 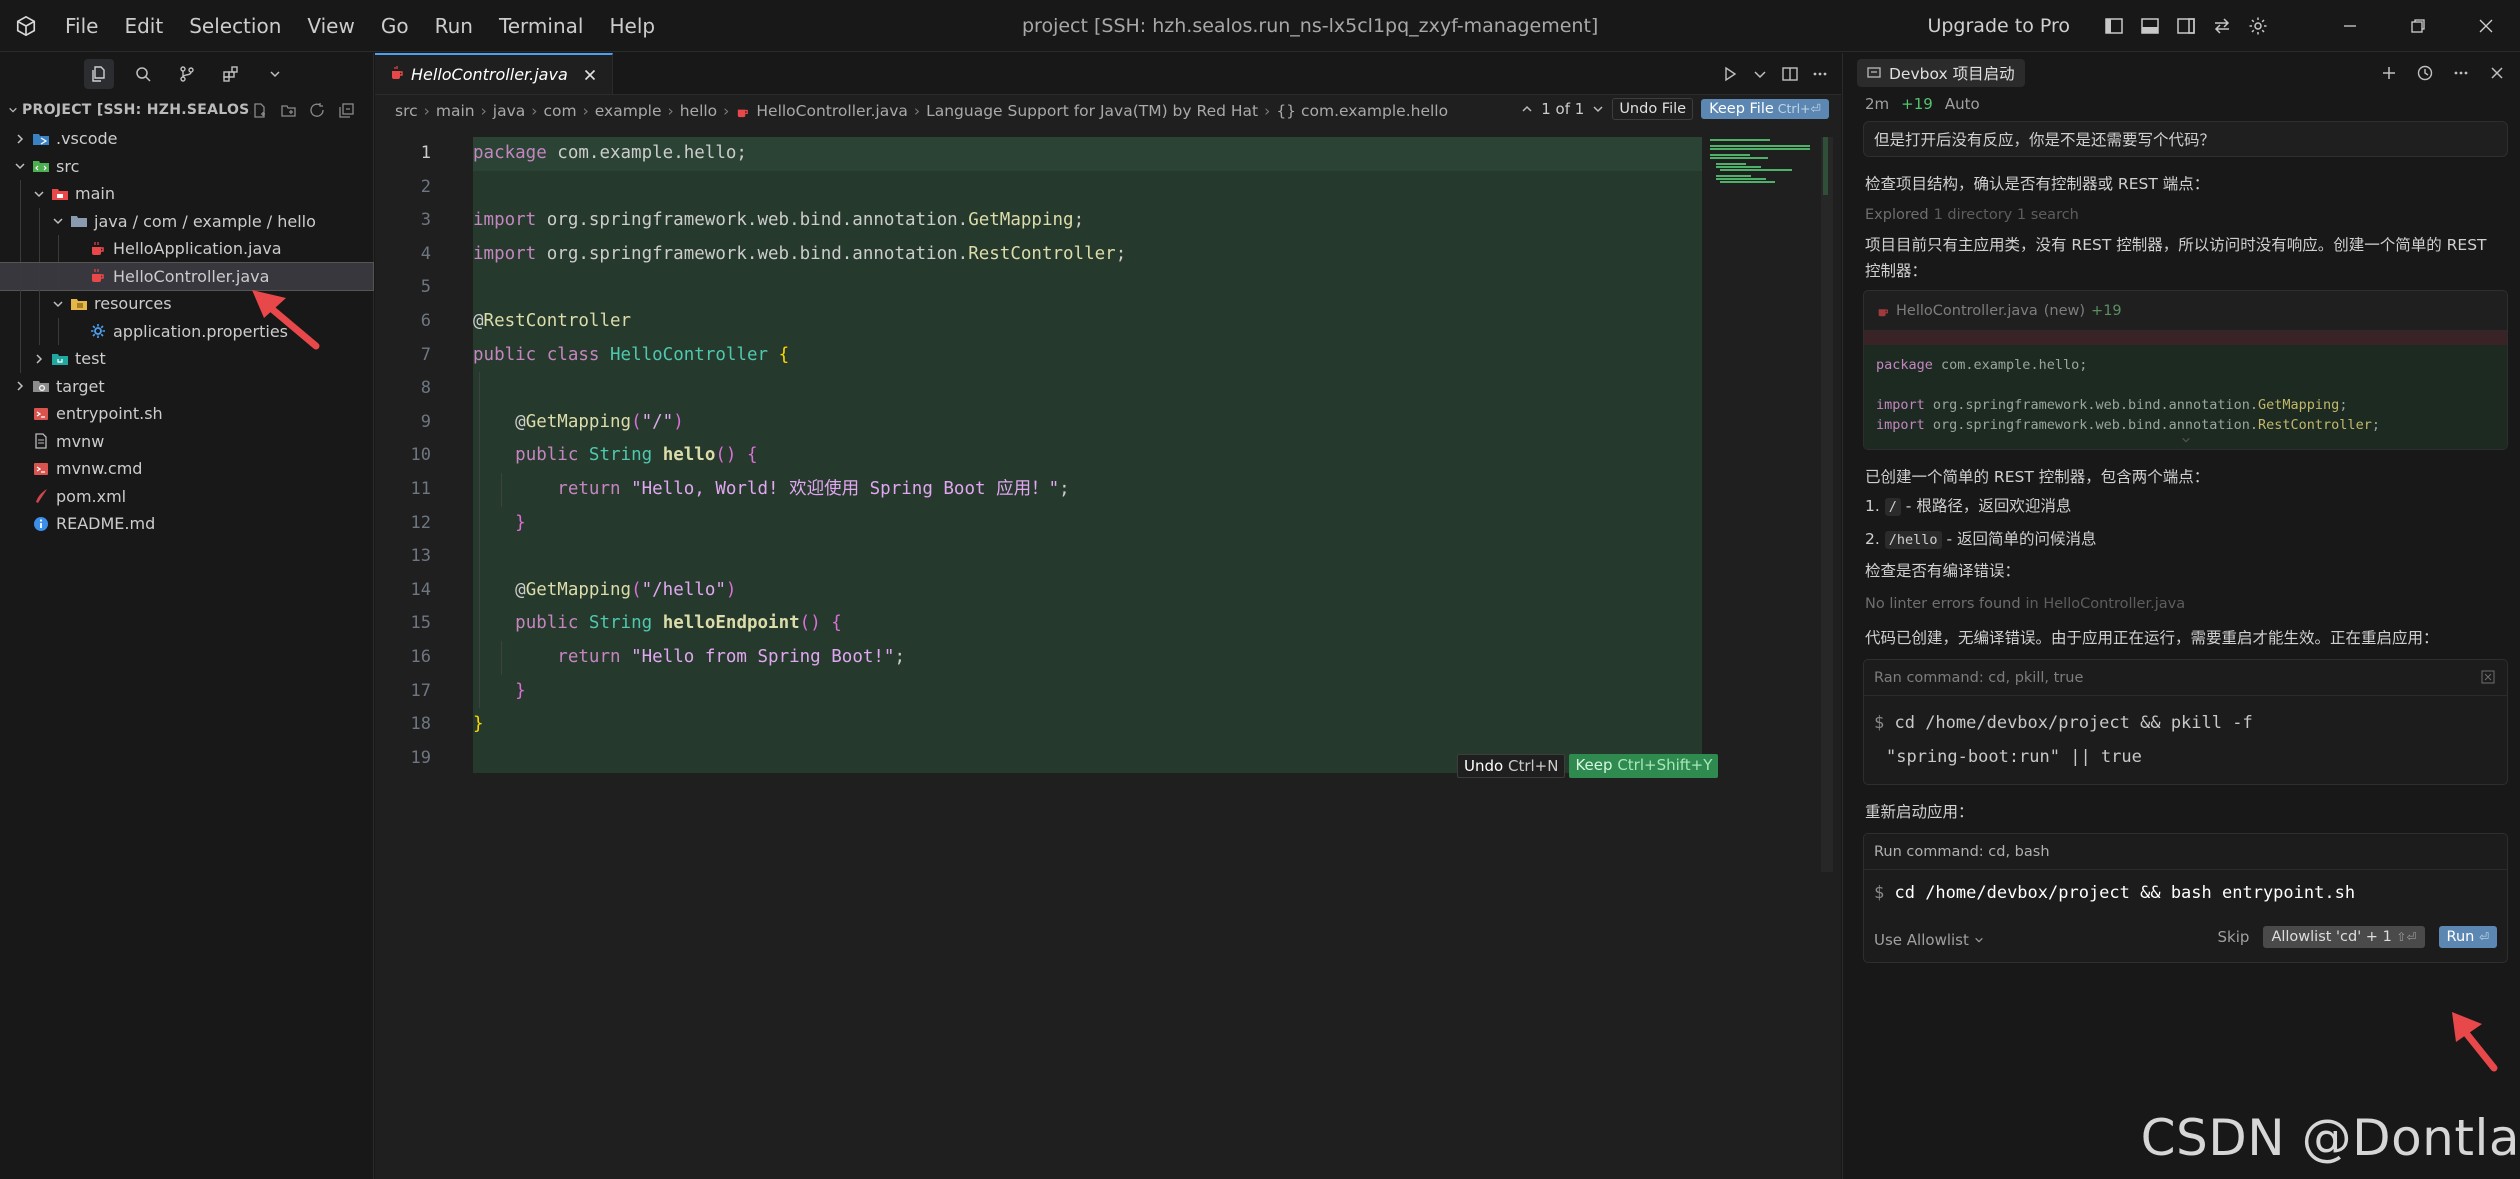 I want to click on allowlist-button: Allowlist 'cd' + 1 ⇧⏎, so click(x=2344, y=937).